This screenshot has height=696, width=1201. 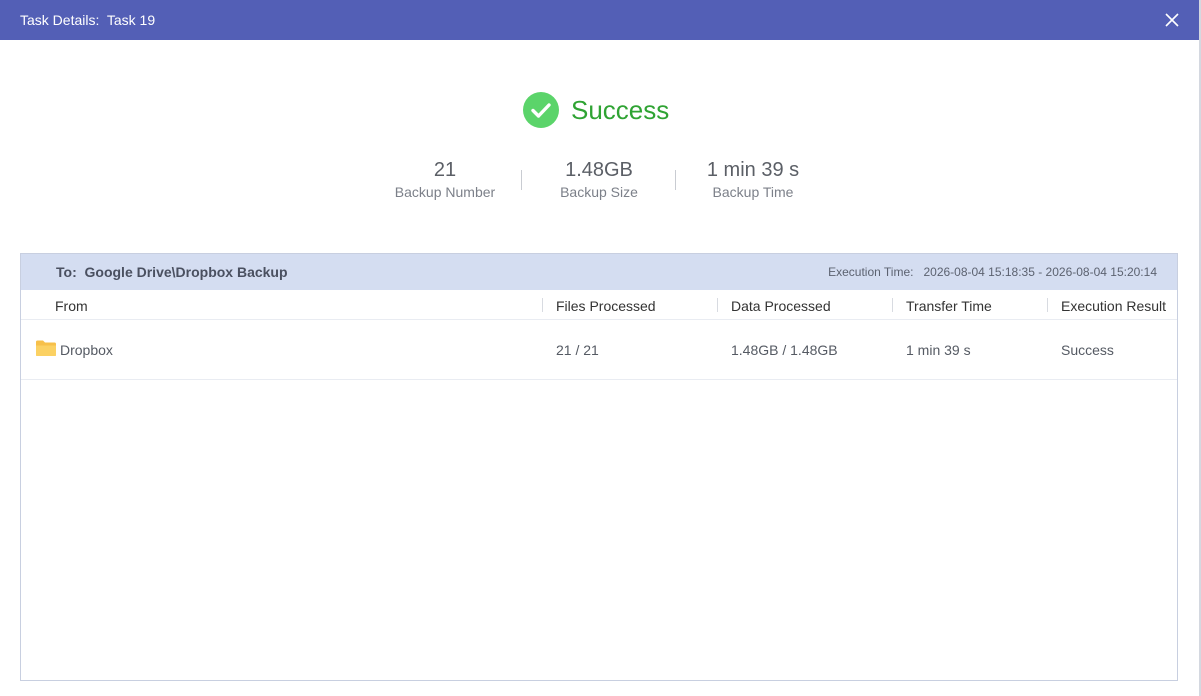 I want to click on row-transfer-time: 1 min 39 s, so click(x=938, y=350).